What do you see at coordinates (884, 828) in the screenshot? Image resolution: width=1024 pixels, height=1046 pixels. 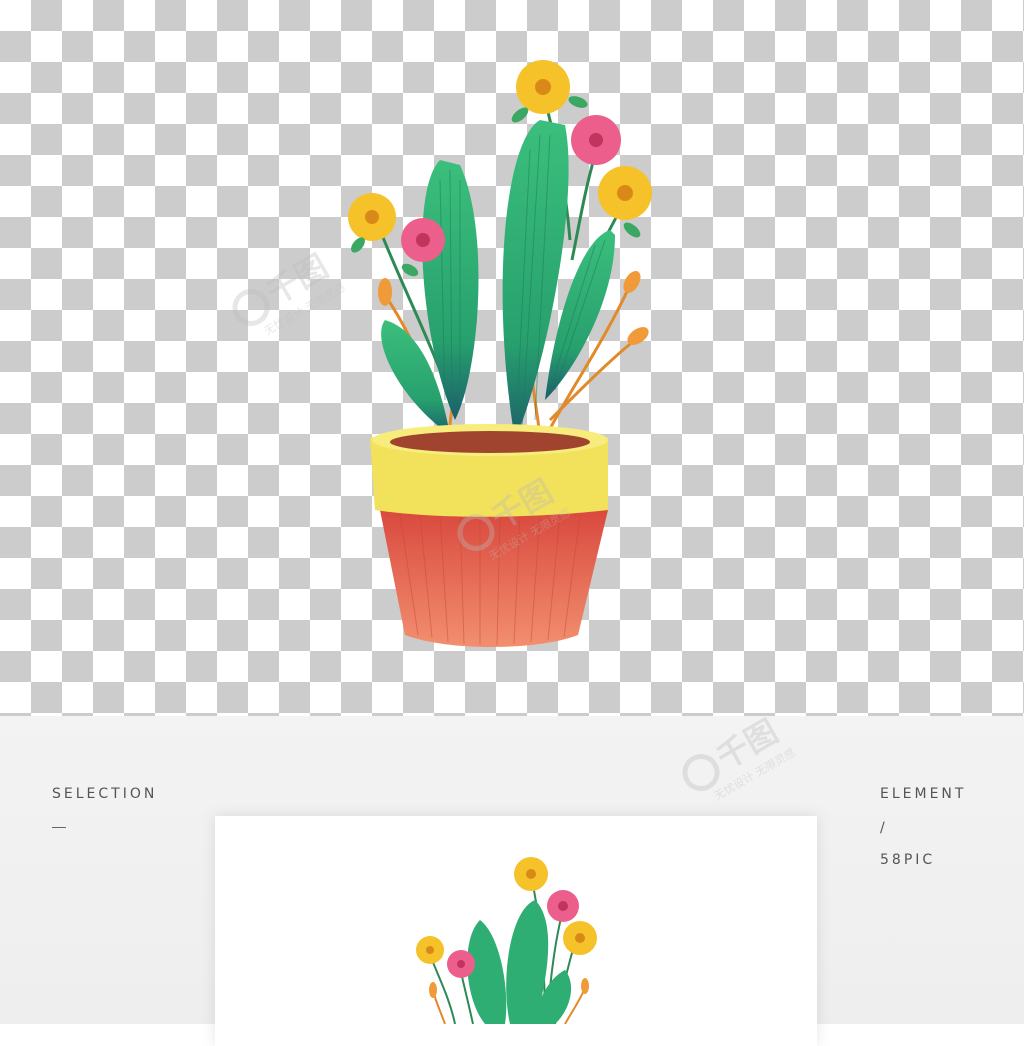 I see `element-slash: /` at bounding box center [884, 828].